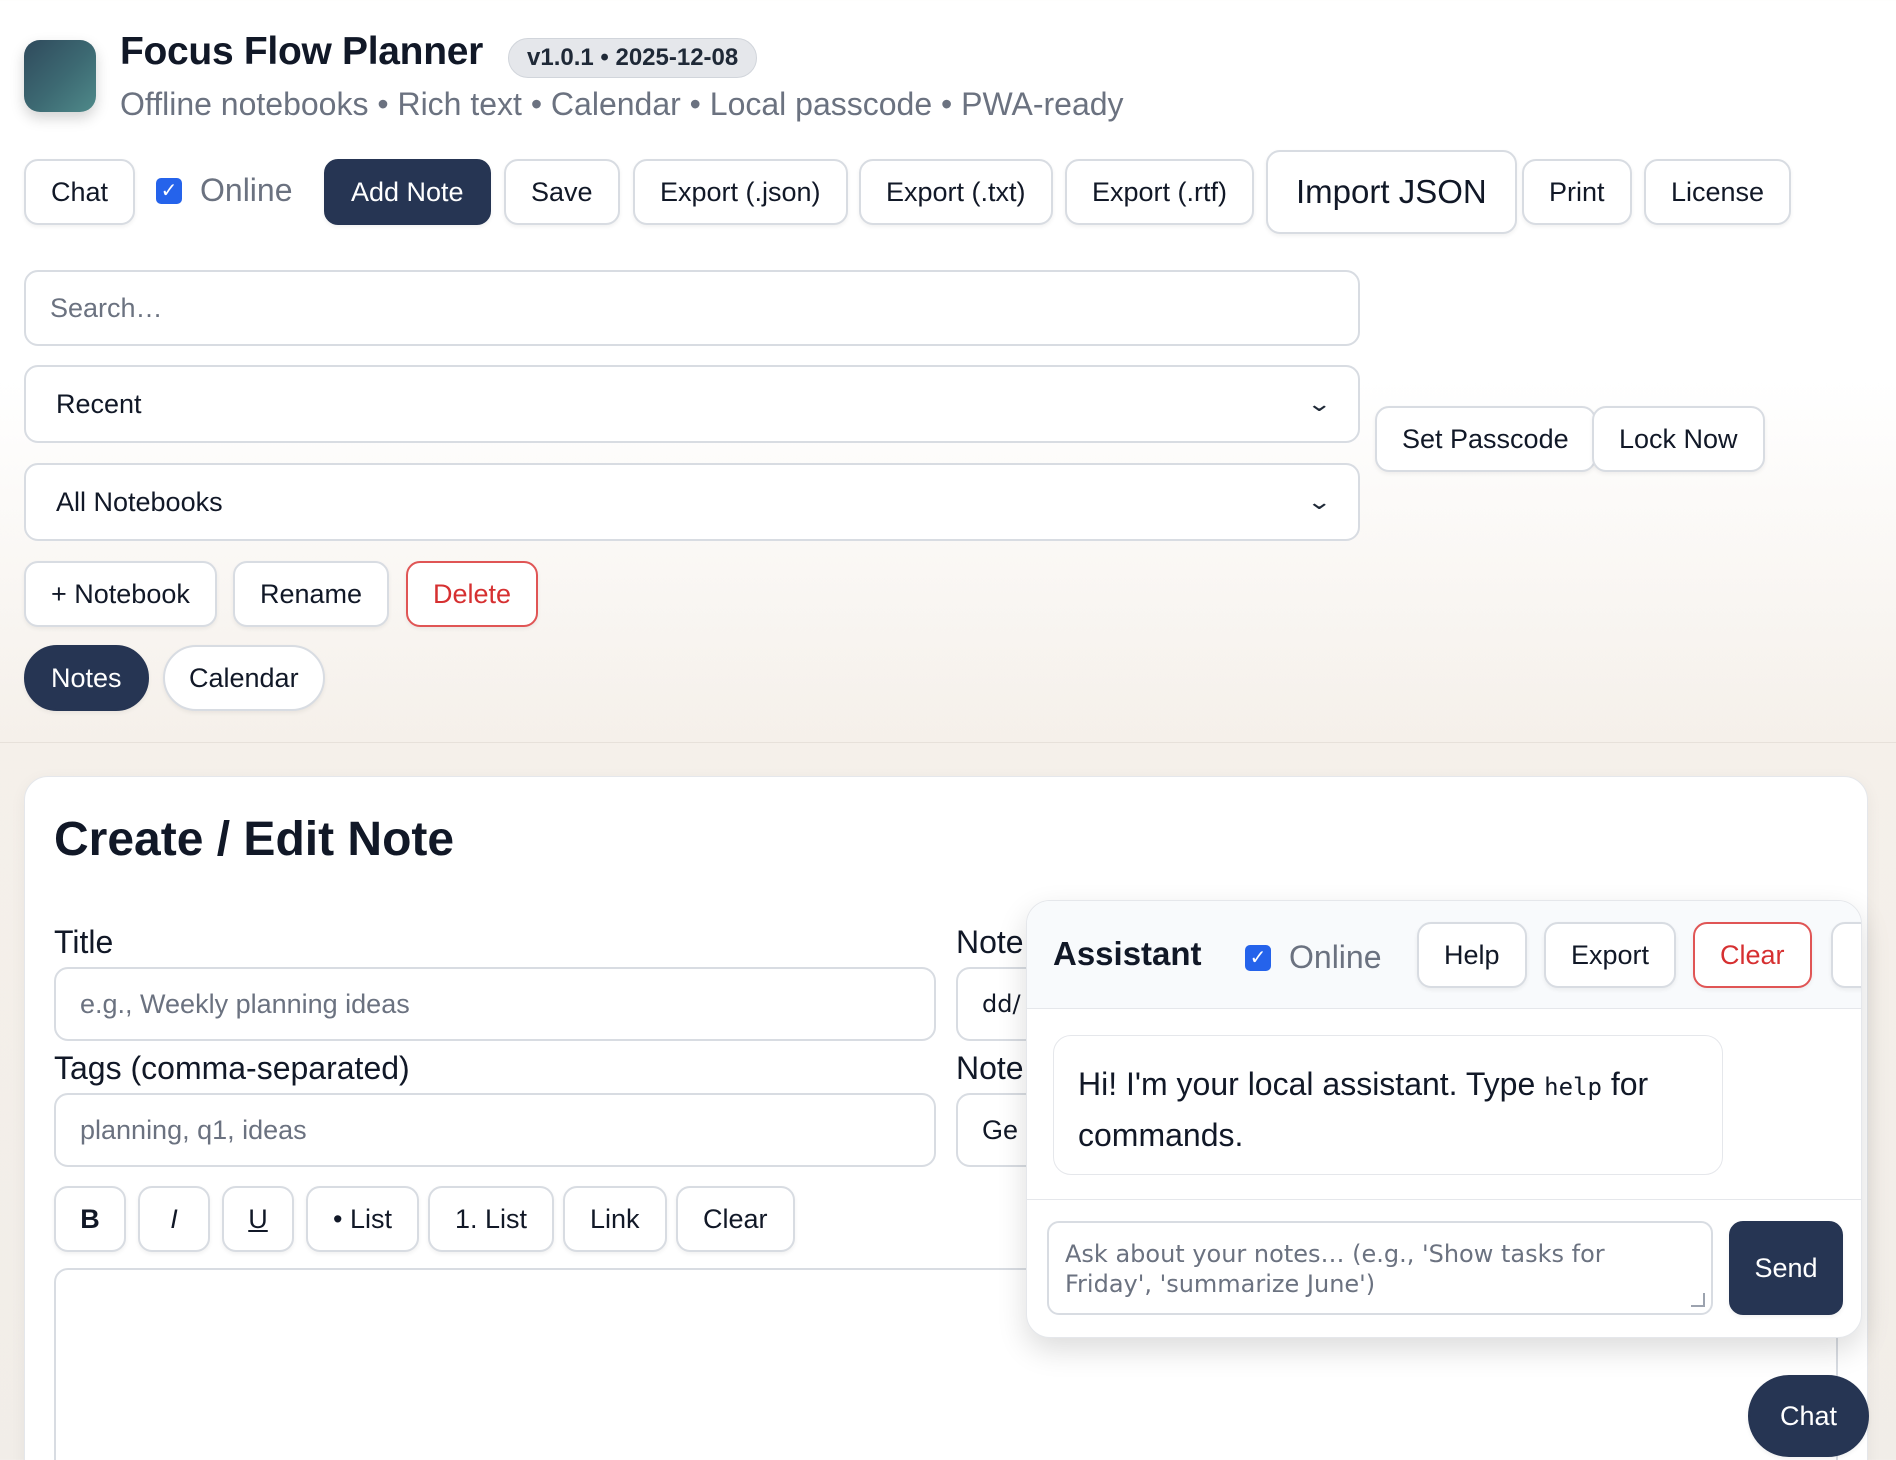 Image resolution: width=1896 pixels, height=1460 pixels. Describe the element at coordinates (1335, 957) in the screenshot. I see `assistant-online-label: Online` at that location.